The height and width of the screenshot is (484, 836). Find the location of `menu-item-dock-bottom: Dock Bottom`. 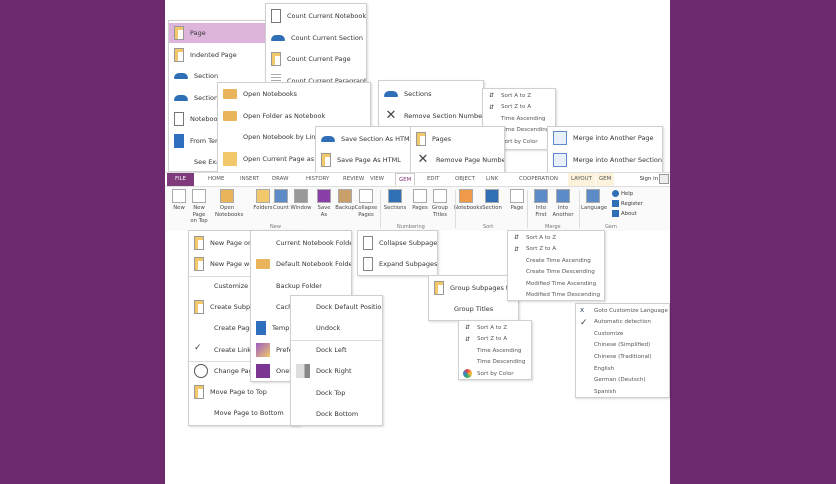

menu-item-dock-bottom: Dock Bottom is located at coordinates (336, 414).